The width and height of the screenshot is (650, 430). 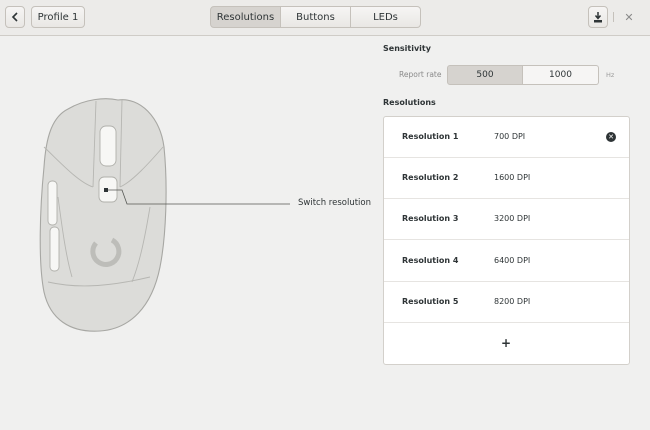 I want to click on resolution-row: Resolution 5 8200 DPI, so click(x=506, y=302).